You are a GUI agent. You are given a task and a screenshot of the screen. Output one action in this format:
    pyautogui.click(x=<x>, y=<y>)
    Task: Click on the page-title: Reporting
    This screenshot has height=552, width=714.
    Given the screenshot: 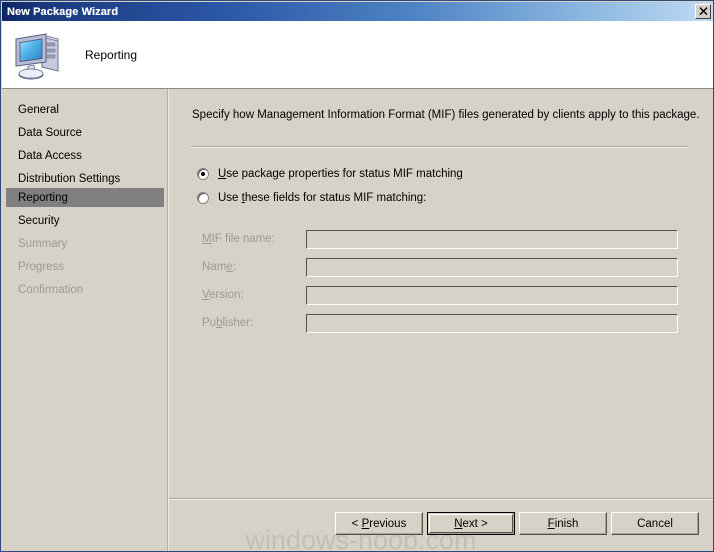 What is the action you would take?
    pyautogui.click(x=111, y=55)
    